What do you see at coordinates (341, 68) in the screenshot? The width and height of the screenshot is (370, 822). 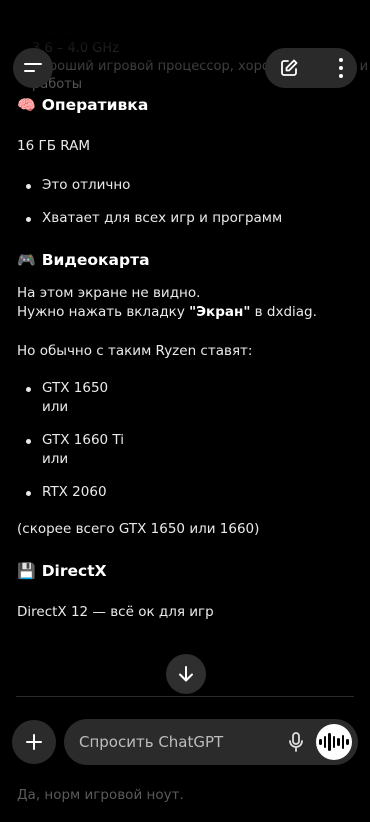 I see `more-options-icon` at bounding box center [341, 68].